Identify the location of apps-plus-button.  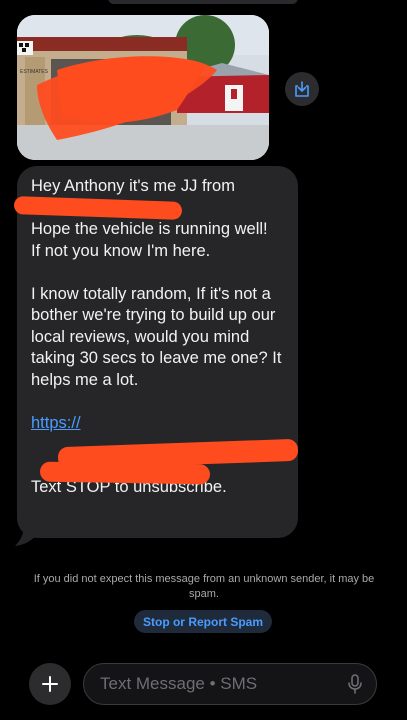
(50, 684).